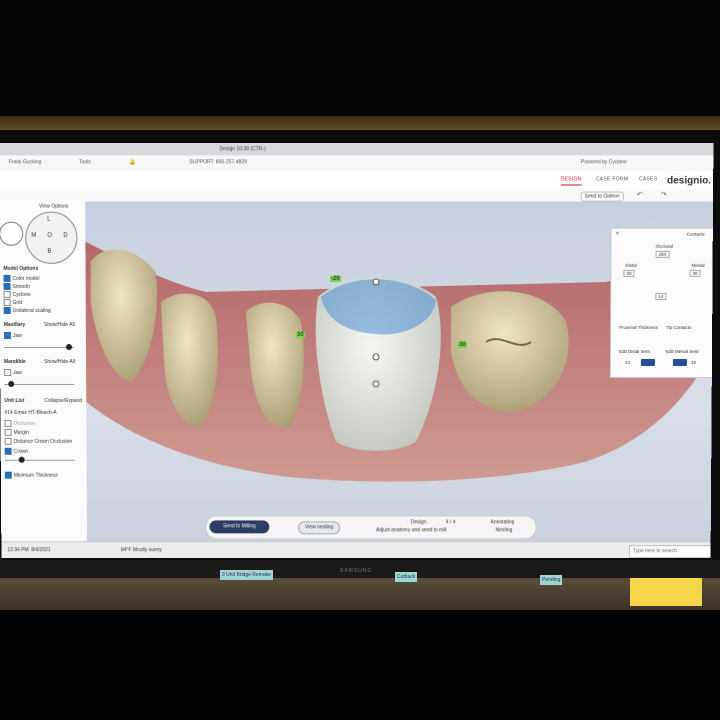 The width and height of the screenshot is (720, 720). What do you see at coordinates (571, 181) in the screenshot?
I see `tab-design: DESIGN` at bounding box center [571, 181].